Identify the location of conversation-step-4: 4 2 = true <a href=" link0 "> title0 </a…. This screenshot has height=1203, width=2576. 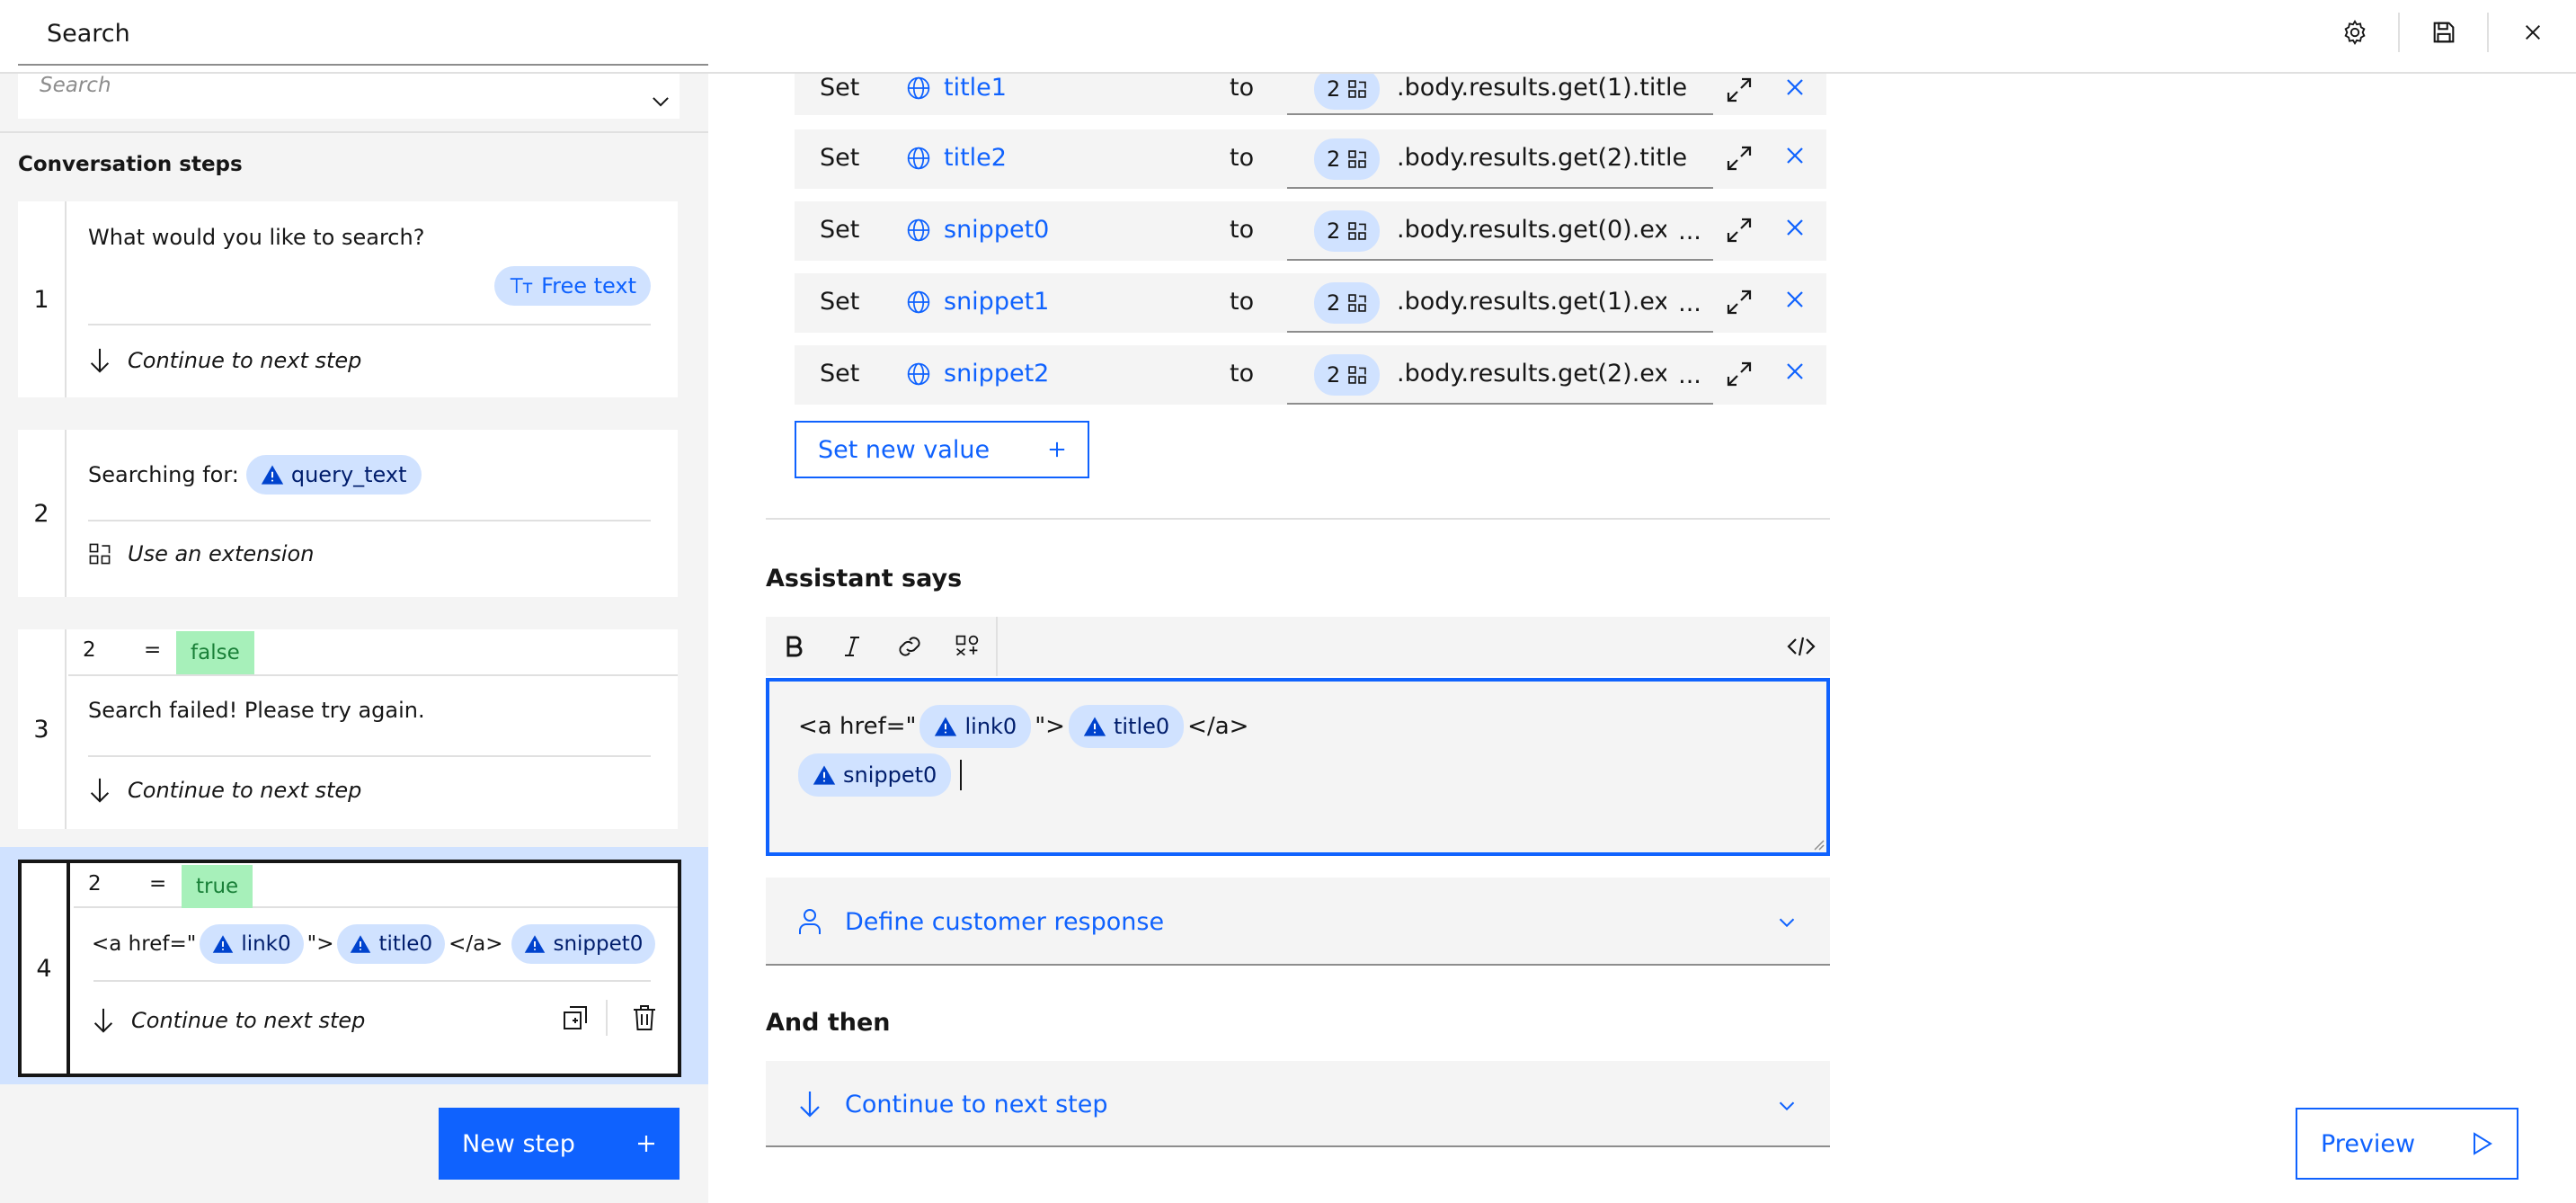
(349, 969).